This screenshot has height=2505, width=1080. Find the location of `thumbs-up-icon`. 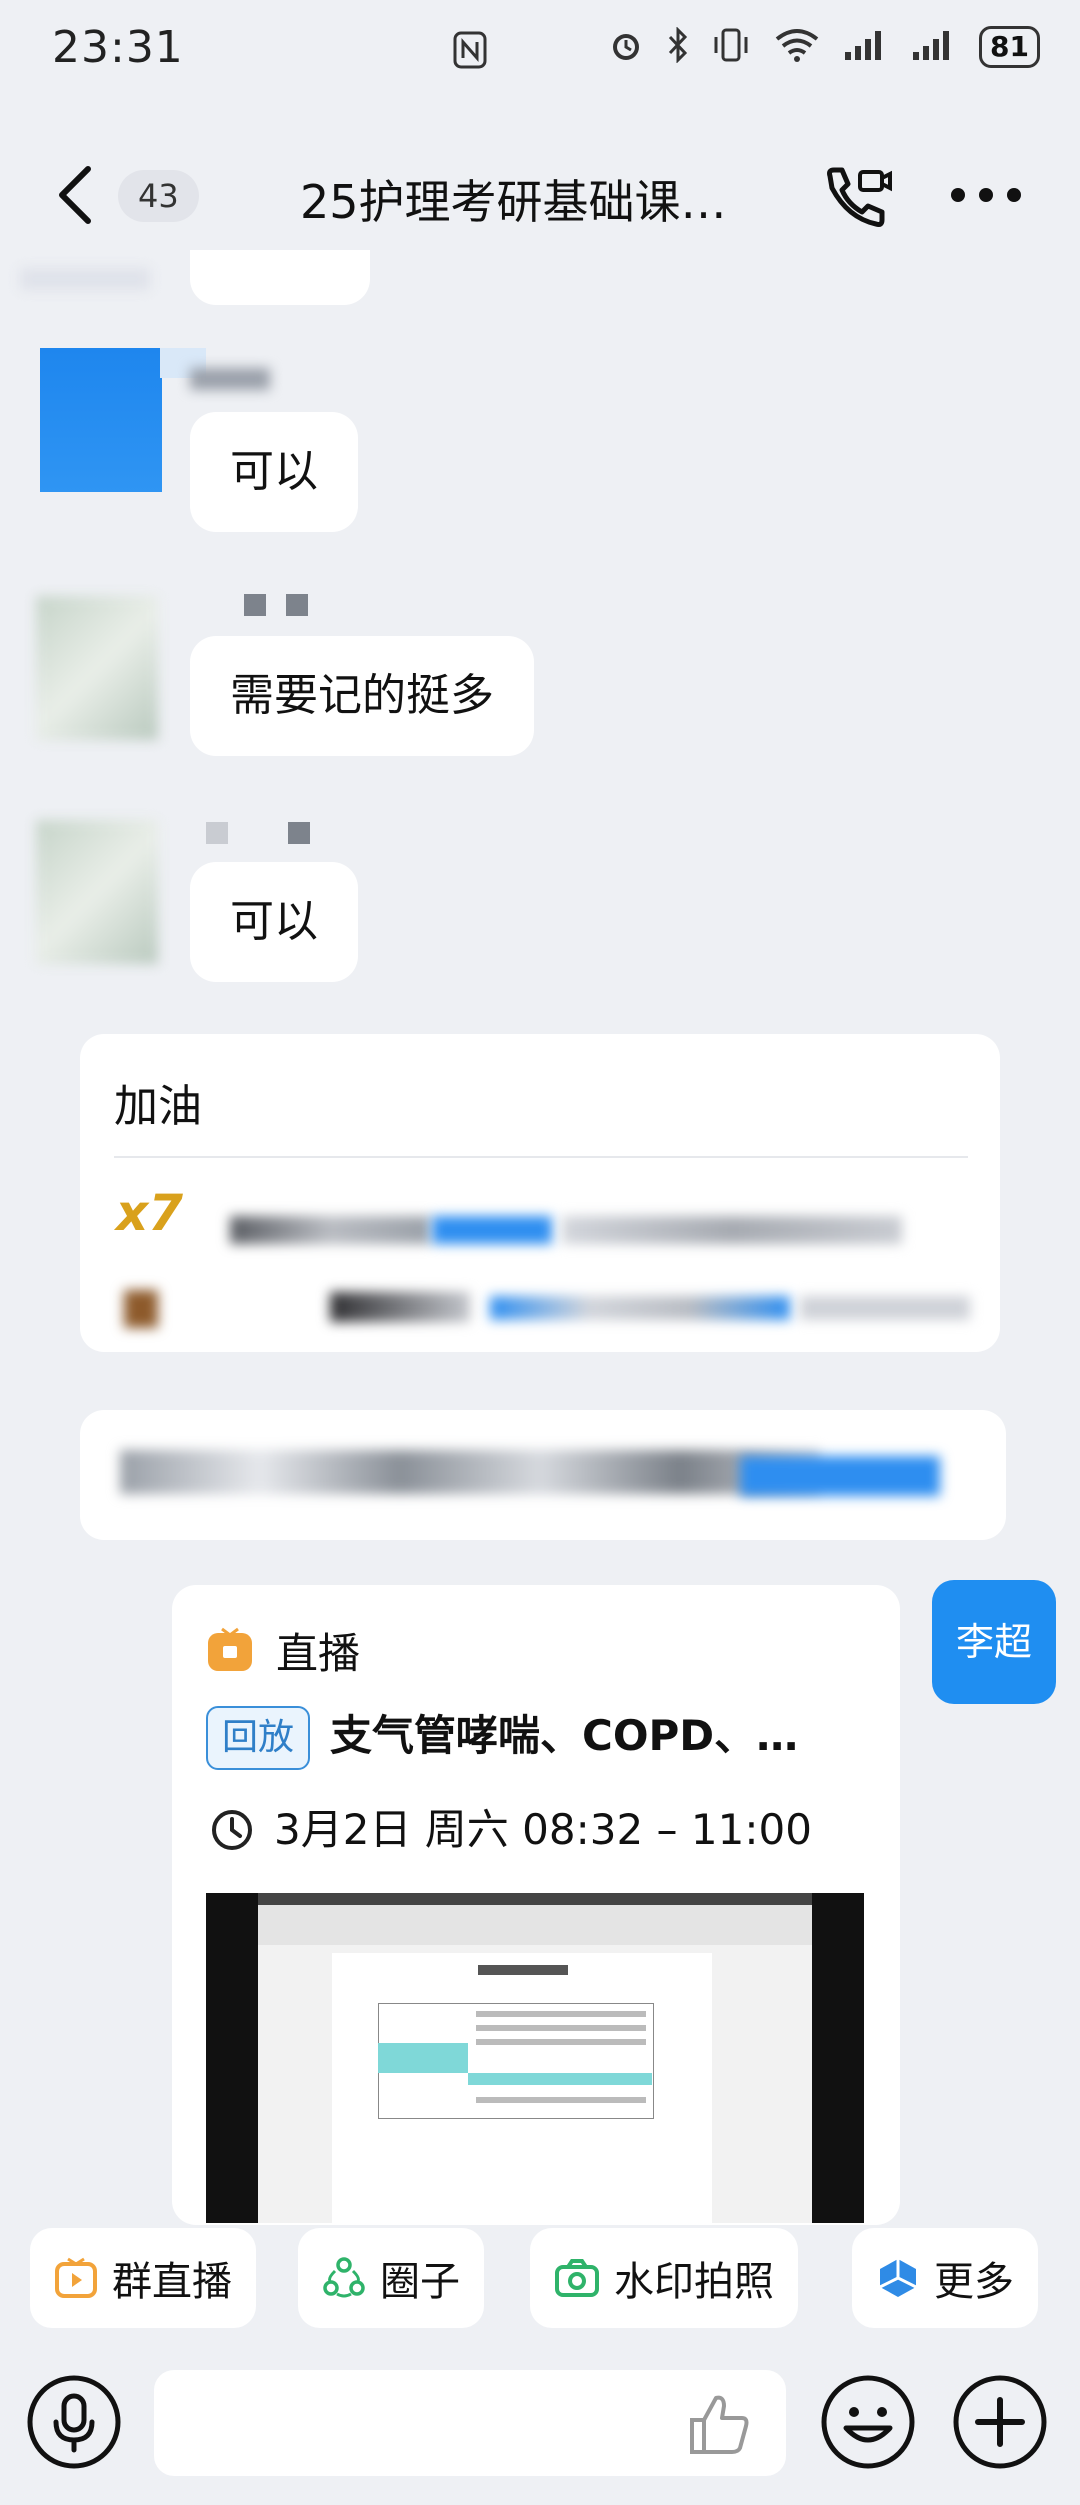

thumbs-up-icon is located at coordinates (719, 2425).